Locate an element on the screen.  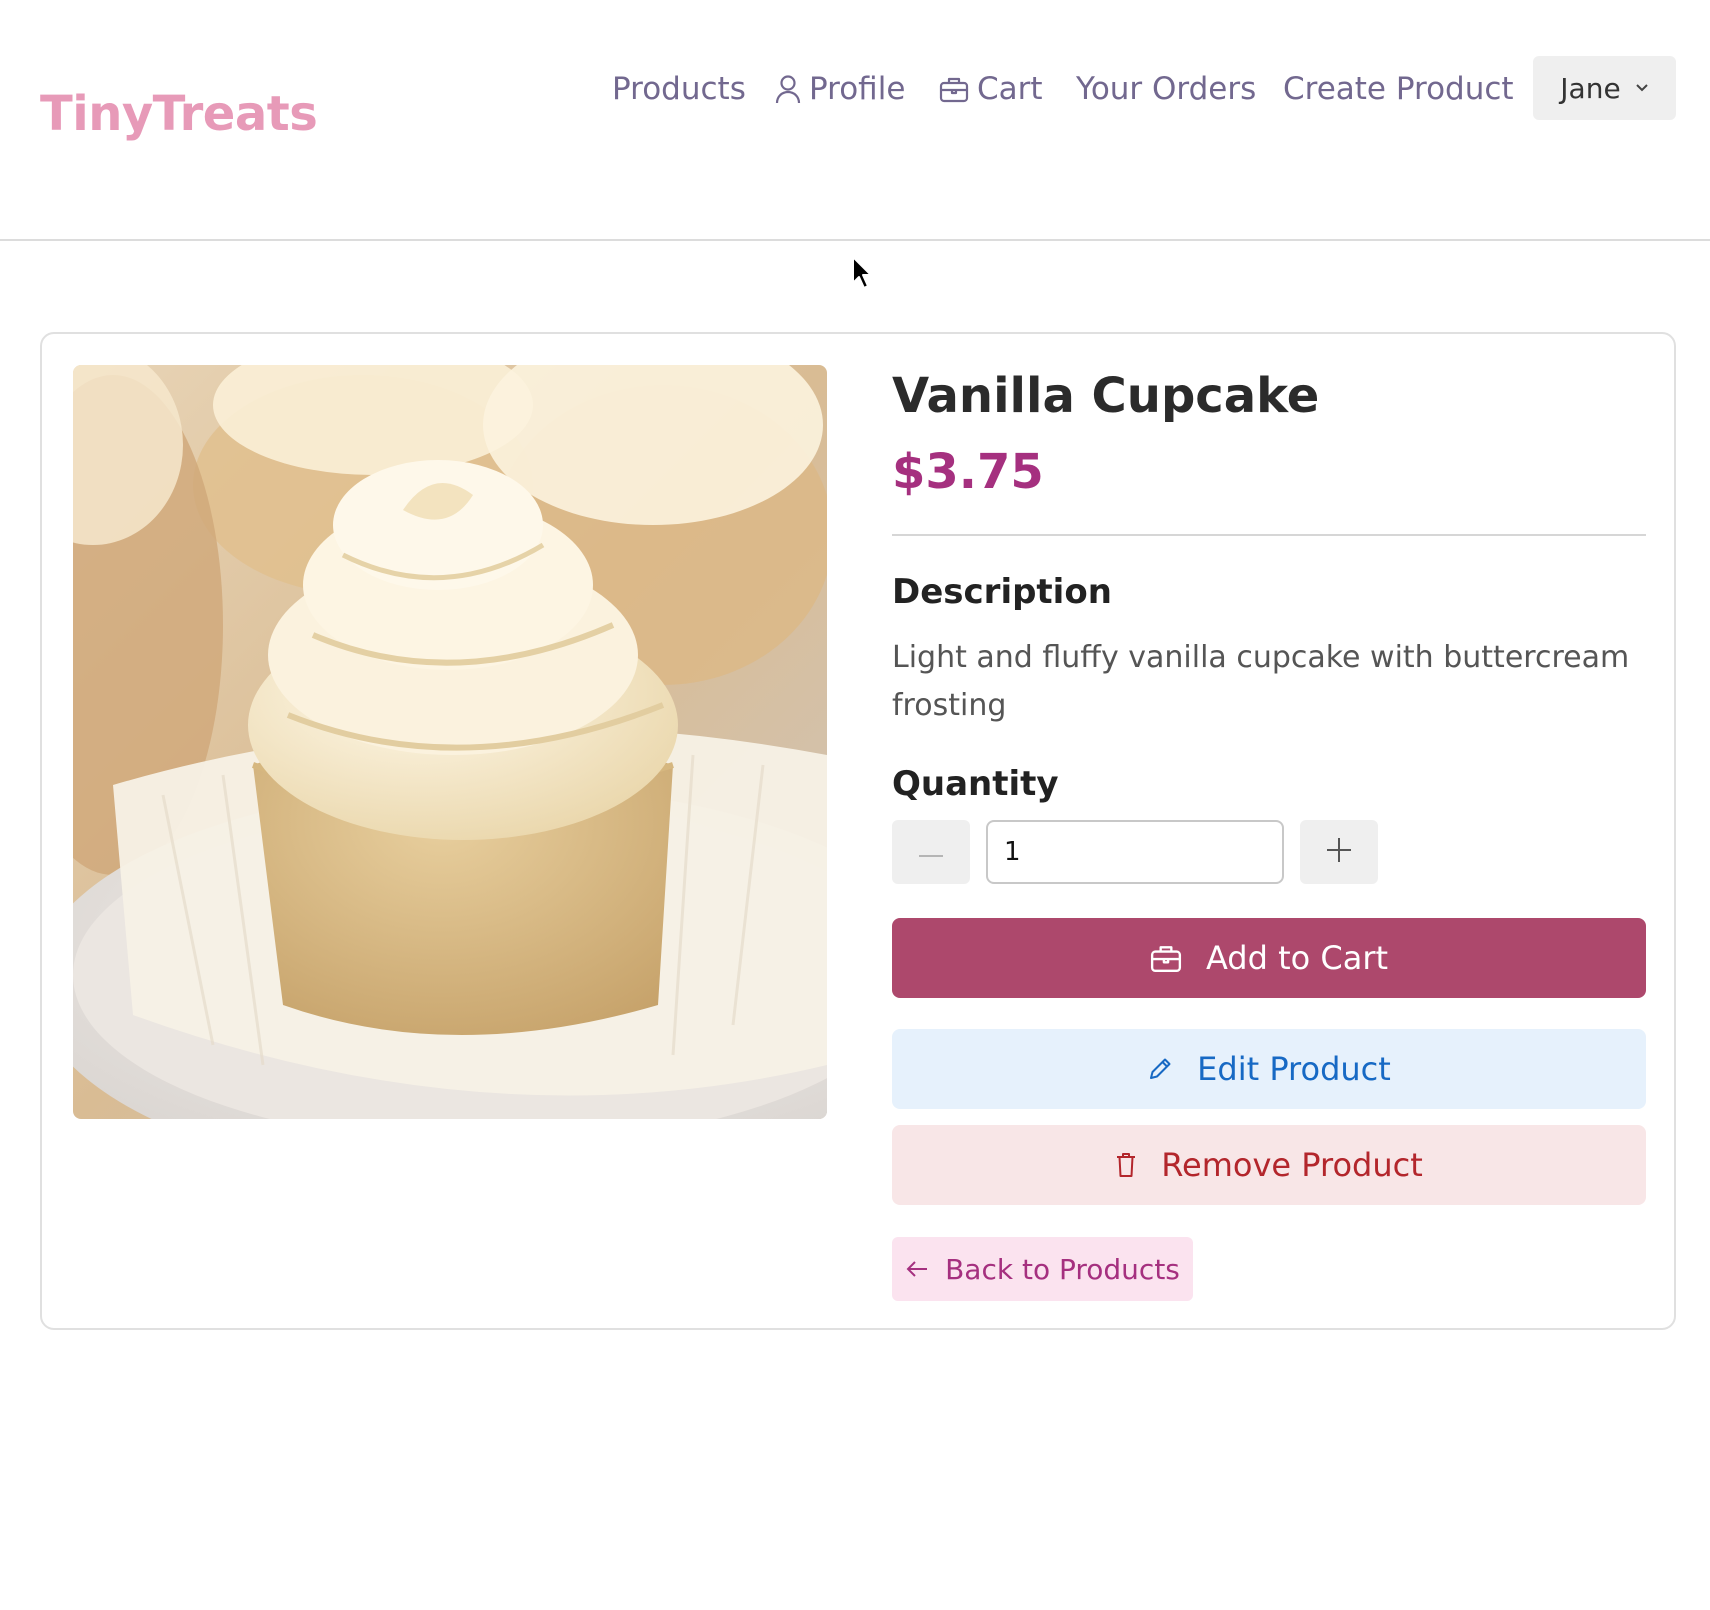
description-heading: Description is located at coordinates (1002, 592).